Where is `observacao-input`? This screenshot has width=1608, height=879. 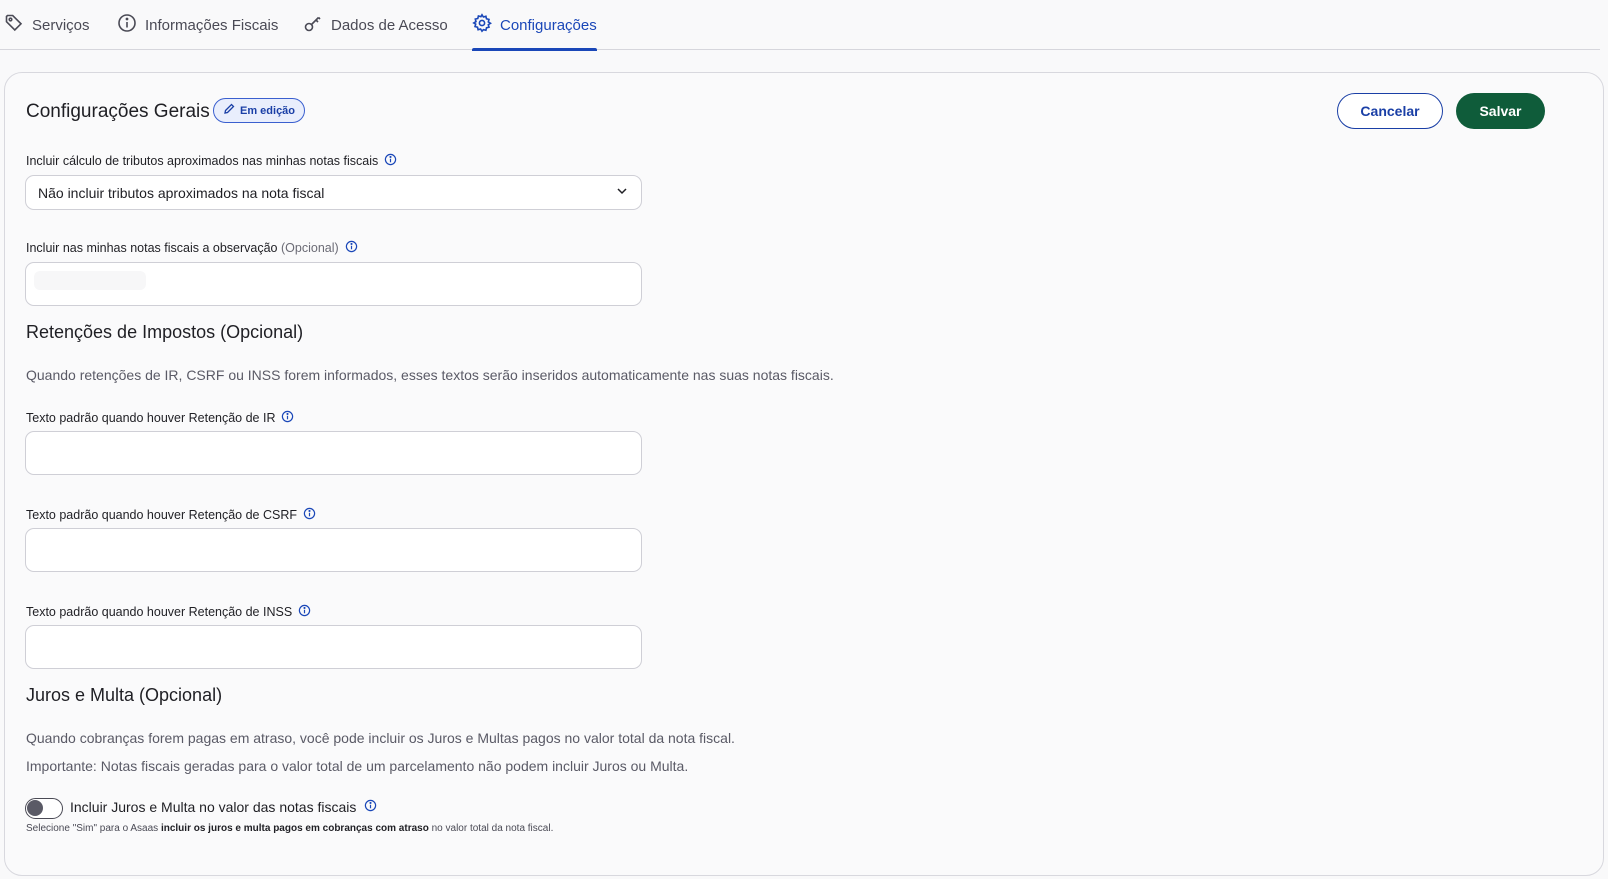
observacao-input is located at coordinates (333, 284).